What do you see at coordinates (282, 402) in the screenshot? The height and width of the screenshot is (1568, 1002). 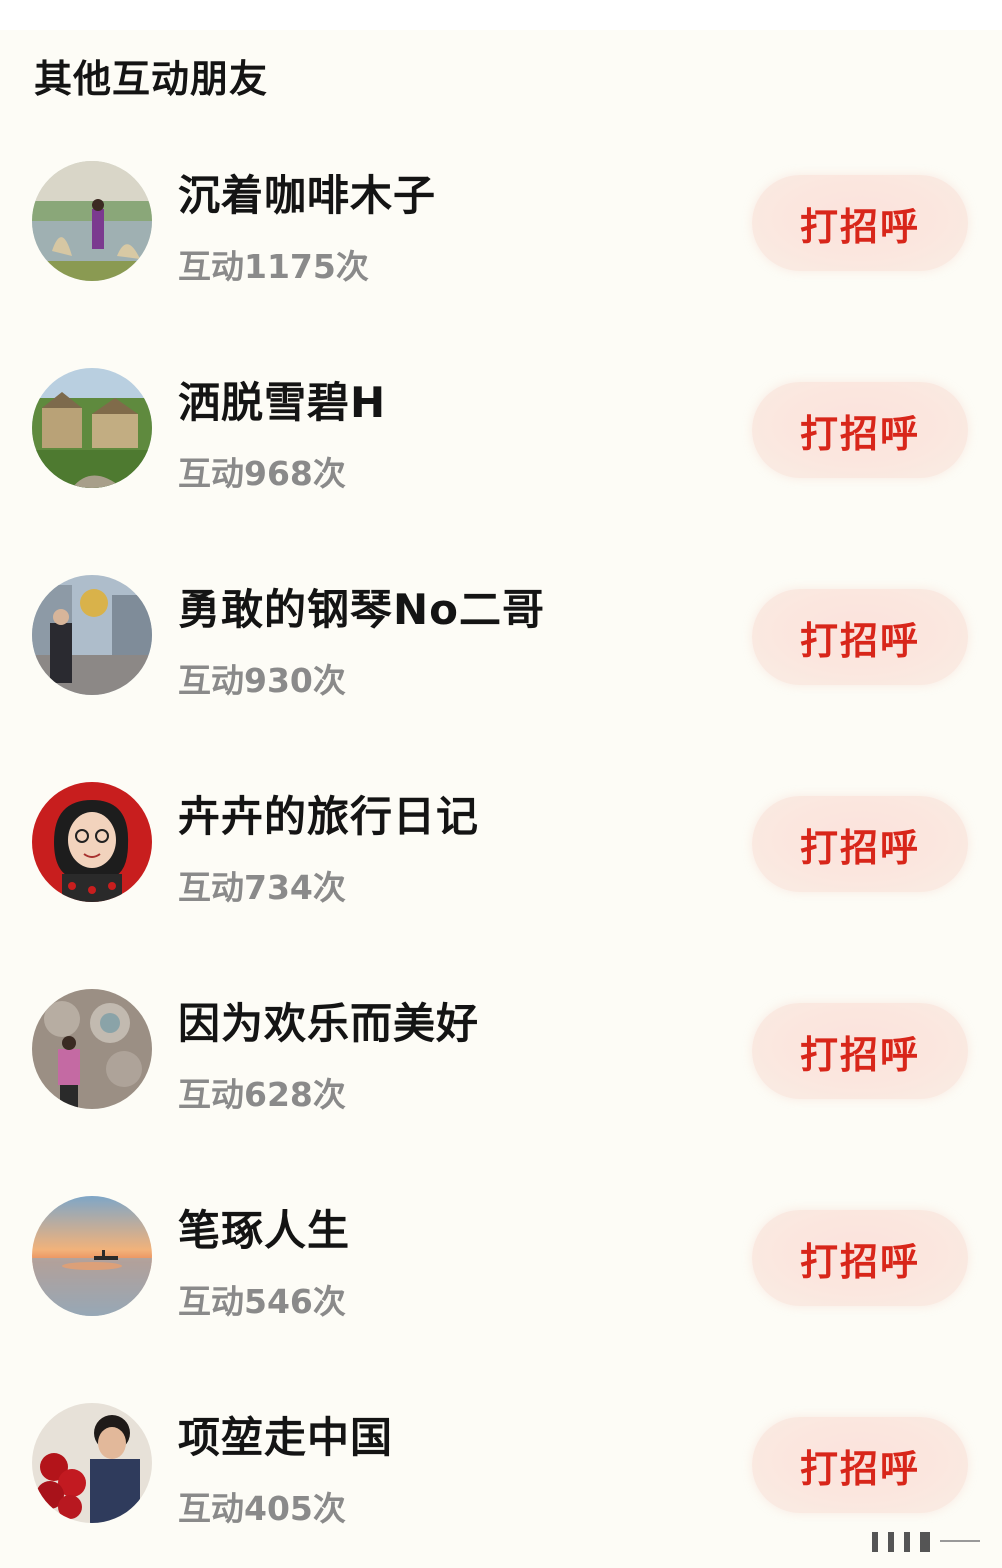 I see `friend-name: 洒脱雪碧H` at bounding box center [282, 402].